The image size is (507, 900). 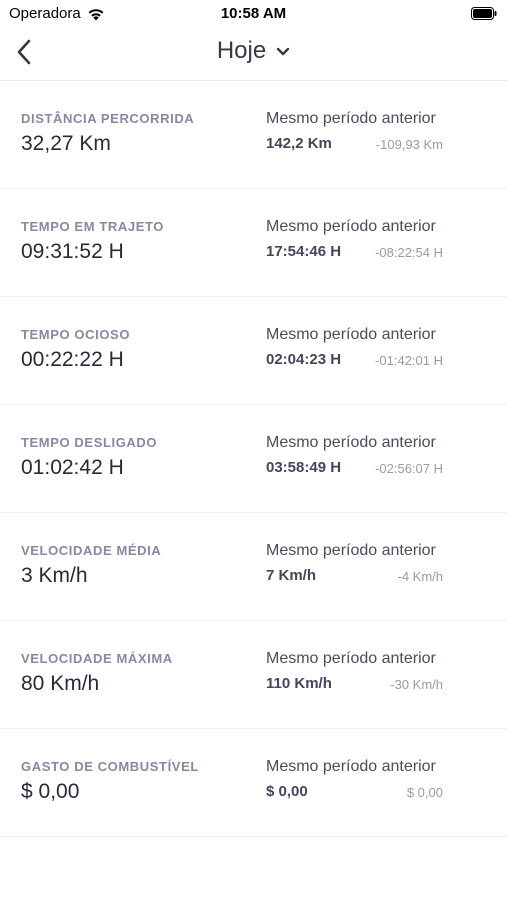 I want to click on navigation-bar: Hoje, so click(x=253, y=54).